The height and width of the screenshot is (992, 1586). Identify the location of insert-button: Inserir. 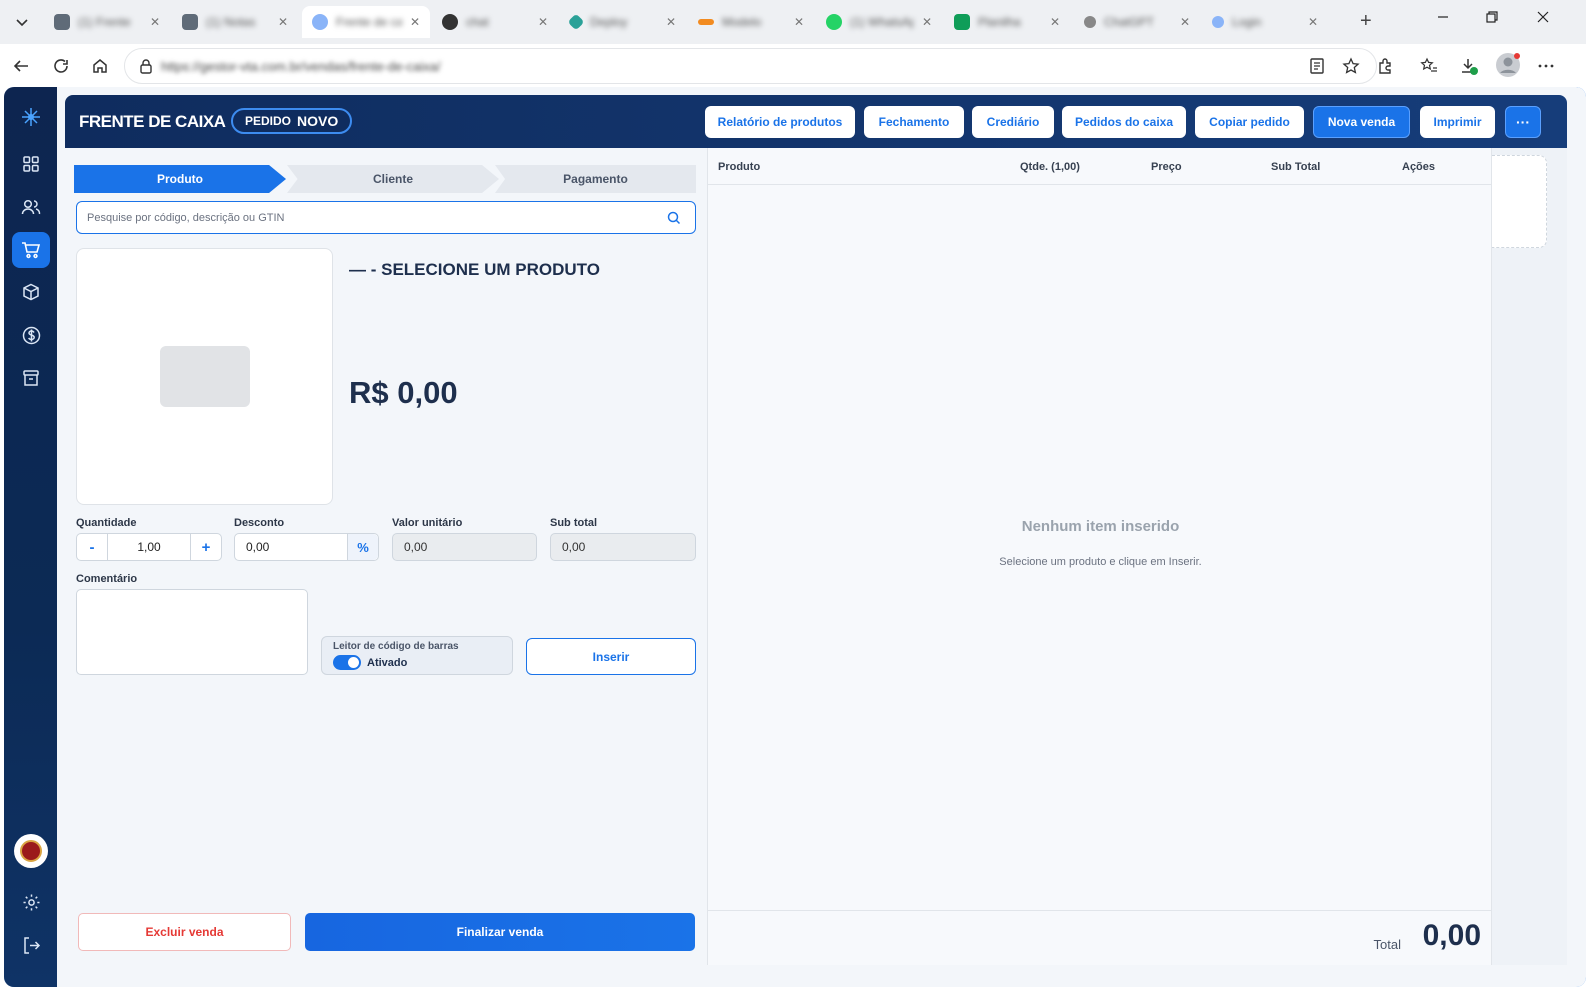
(611, 656).